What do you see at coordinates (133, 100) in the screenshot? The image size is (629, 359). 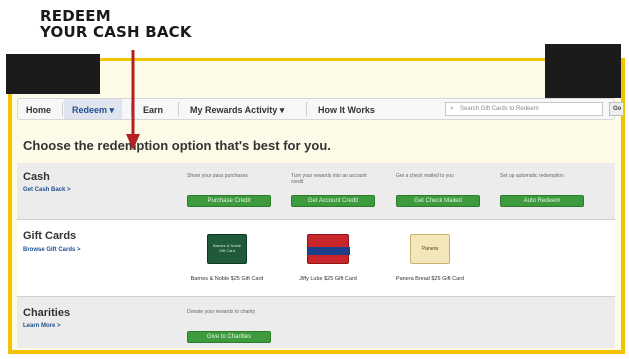 I see `callout-arrow` at bounding box center [133, 100].